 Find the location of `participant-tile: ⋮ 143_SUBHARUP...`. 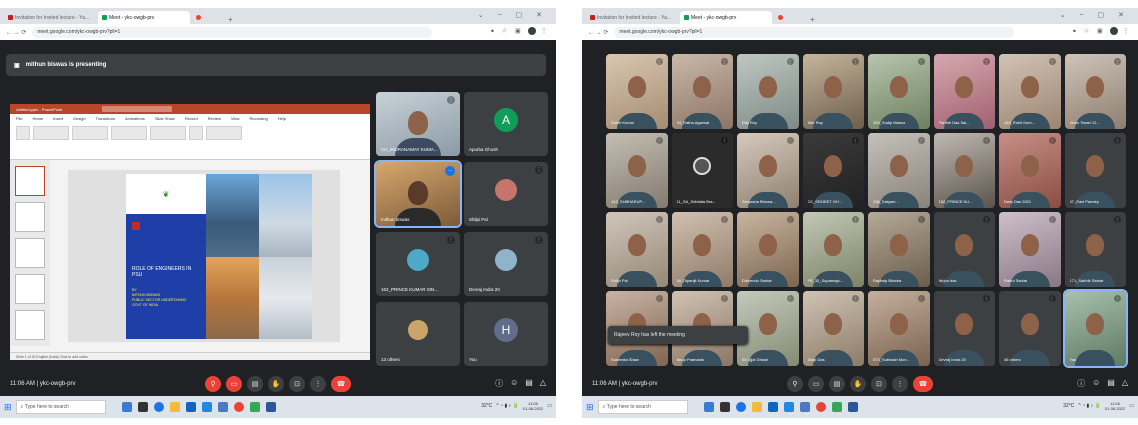

participant-tile: ⋮ 143_SUBHARUP... is located at coordinates (637, 170).